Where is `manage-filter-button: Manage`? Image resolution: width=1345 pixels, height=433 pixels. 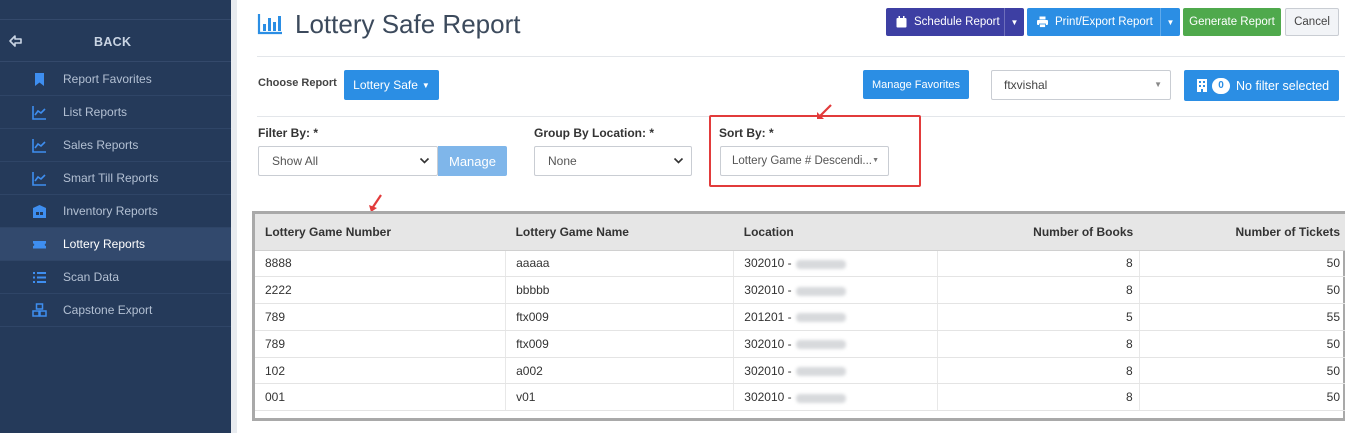 manage-filter-button: Manage is located at coordinates (472, 161).